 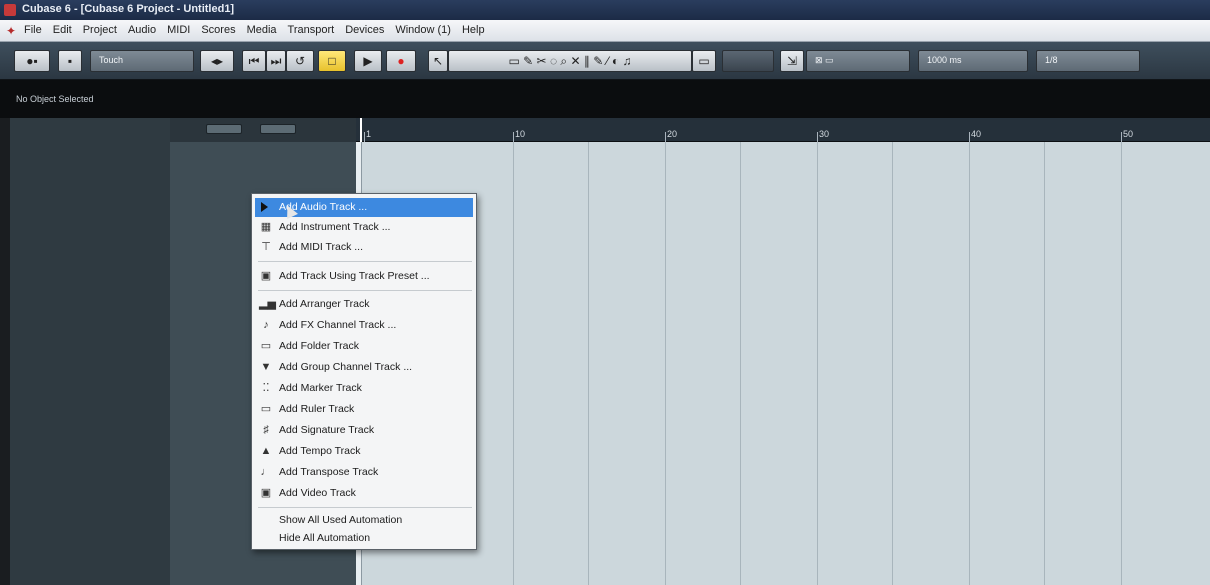 I want to click on menu-help: Help, so click(x=473, y=30).